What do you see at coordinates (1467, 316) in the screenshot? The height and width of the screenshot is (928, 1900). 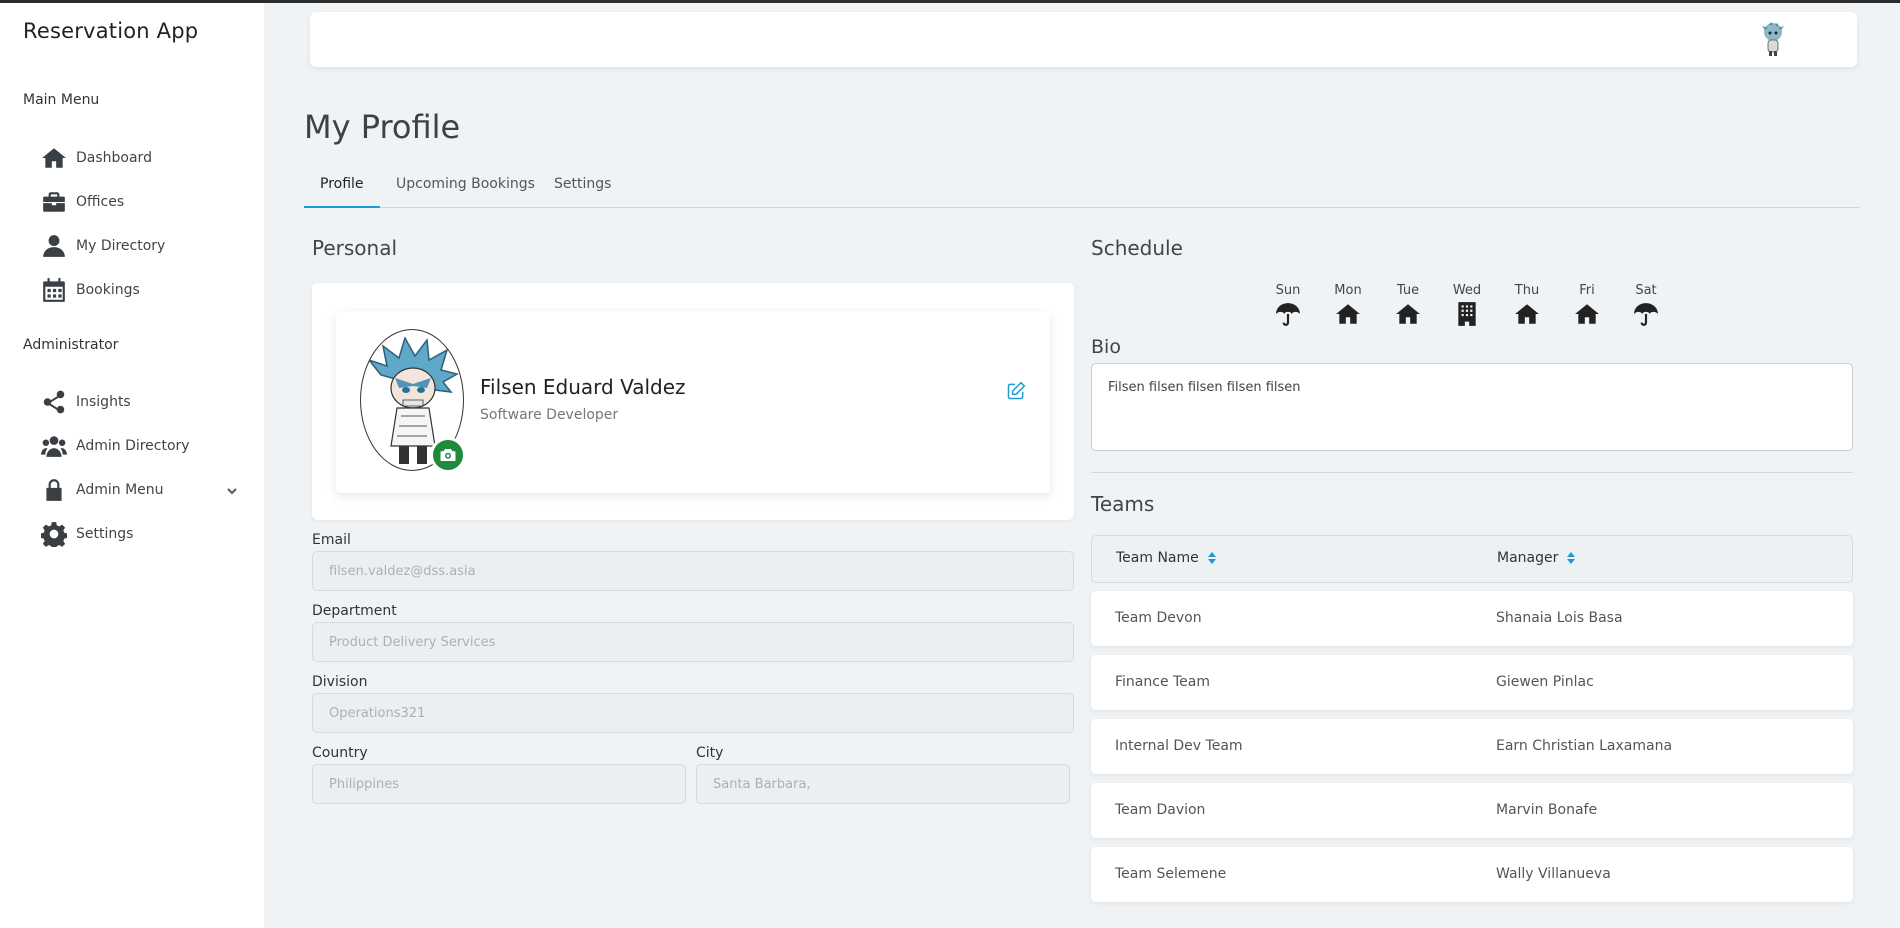 I see `building-icon` at bounding box center [1467, 316].